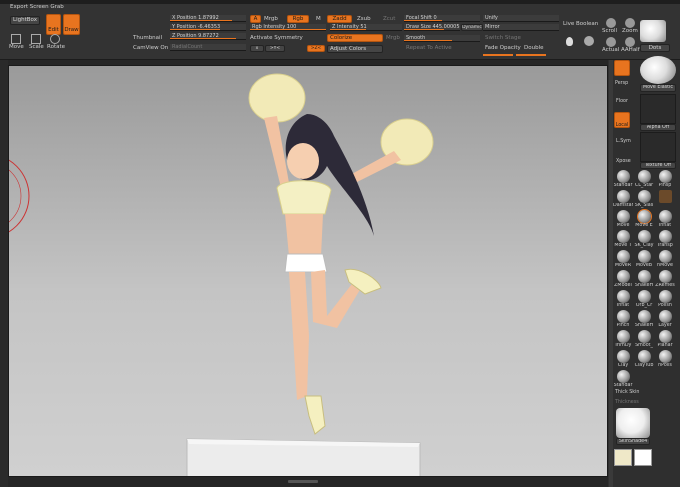 The width and height of the screenshot is (680, 487). Describe the element at coordinates (665, 299) in the screenshot. I see `brush-polish-20: Polish` at that location.